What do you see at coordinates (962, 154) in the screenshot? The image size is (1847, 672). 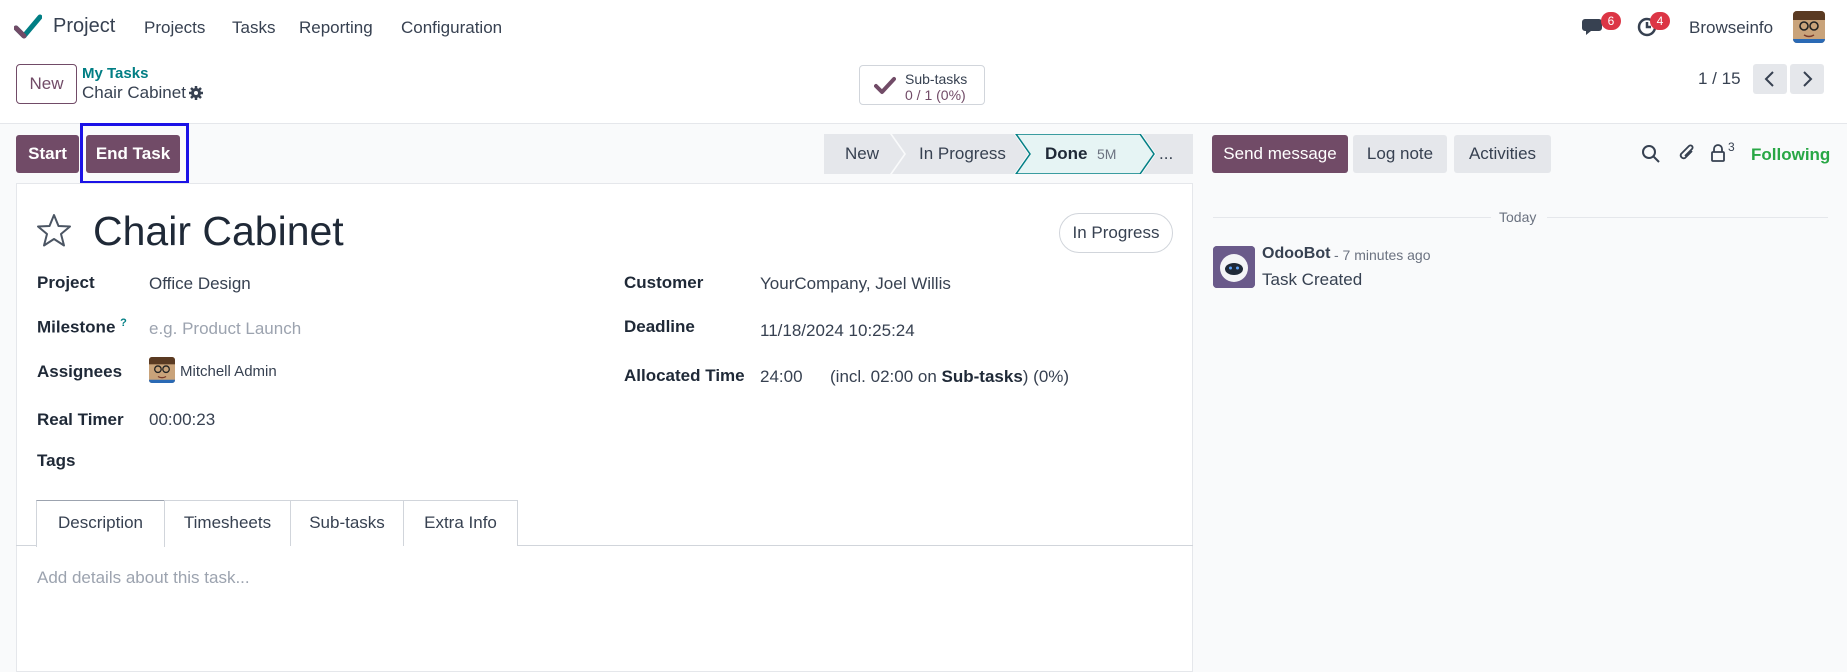 I see `stage-in-progress: In Progress` at bounding box center [962, 154].